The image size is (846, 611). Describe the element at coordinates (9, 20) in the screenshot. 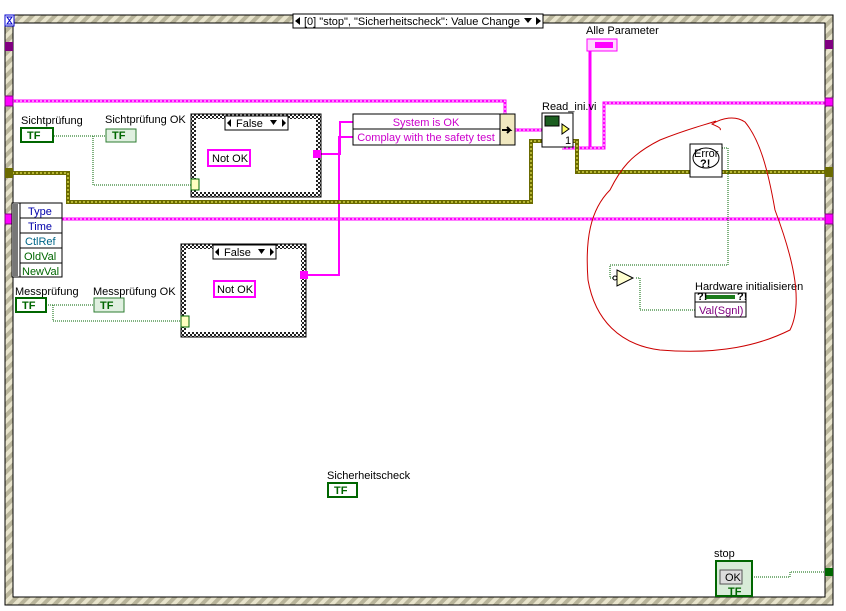

I see `event-timeout-node` at that location.